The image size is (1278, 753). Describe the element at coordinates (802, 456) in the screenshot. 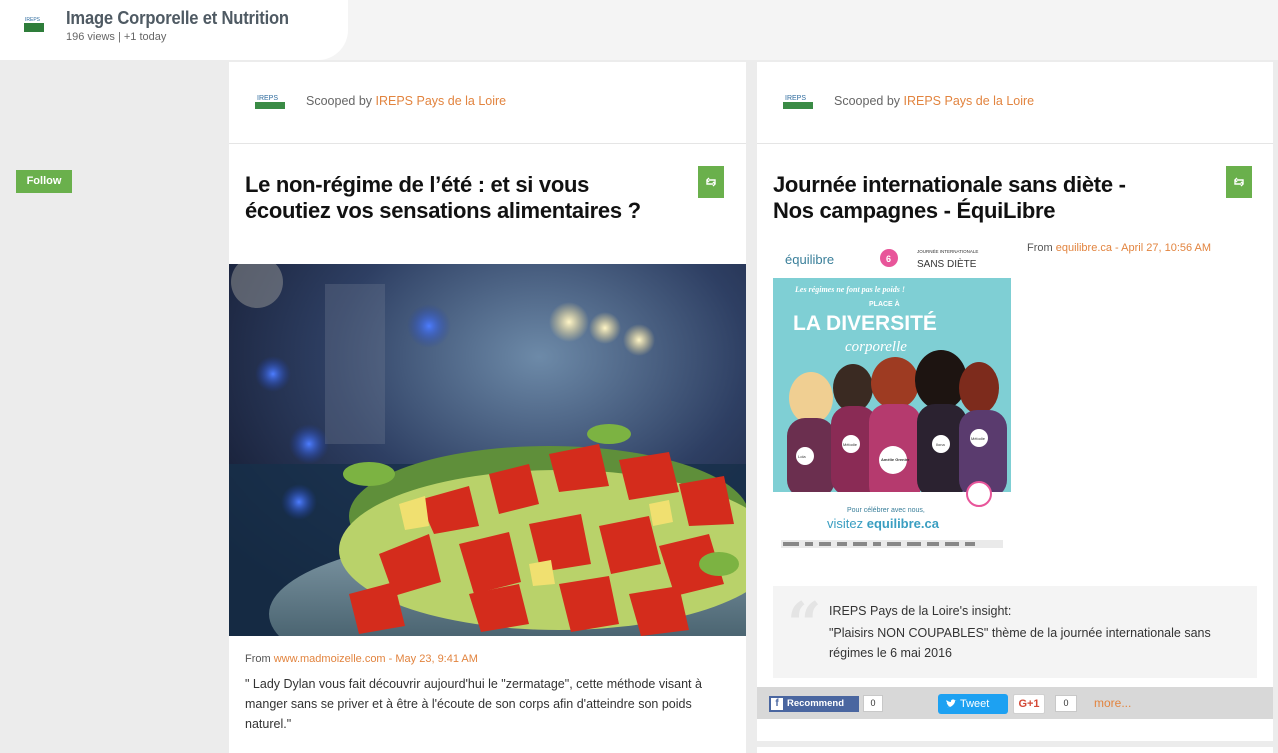

I see `poster-name-tag: Lola` at that location.